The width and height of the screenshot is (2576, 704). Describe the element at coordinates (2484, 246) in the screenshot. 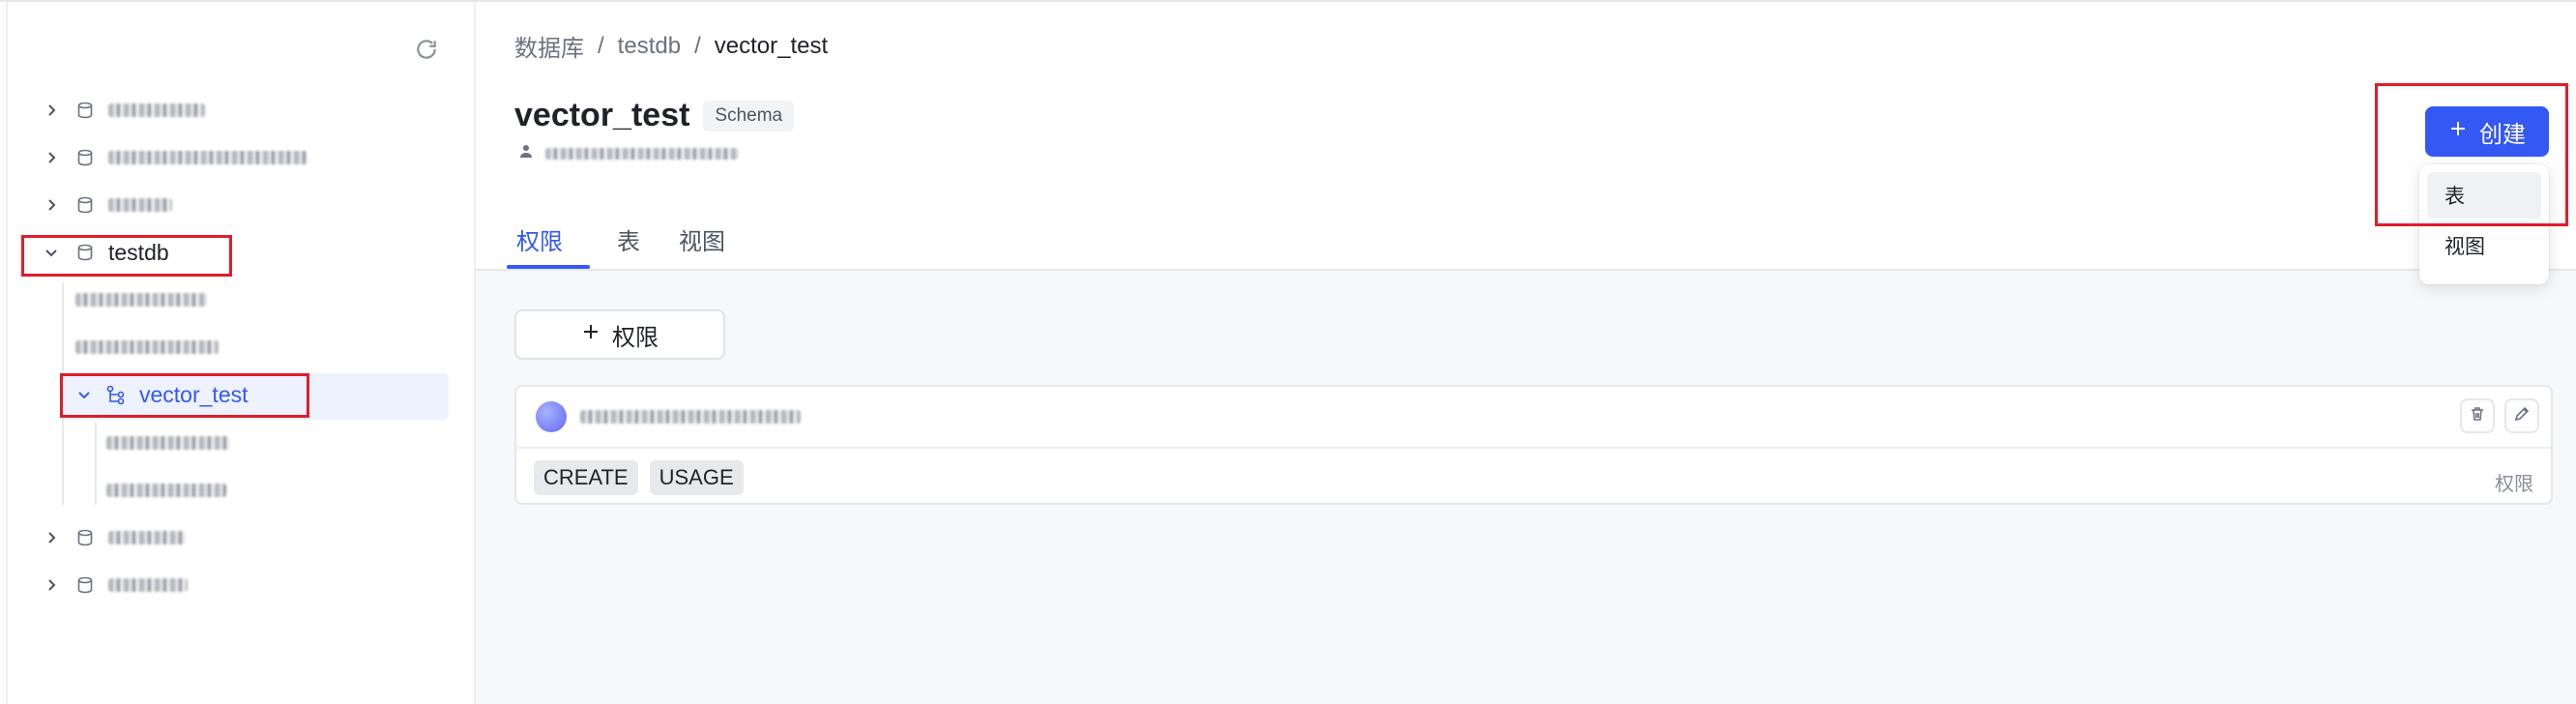

I see `menu-item-view: 视图` at that location.